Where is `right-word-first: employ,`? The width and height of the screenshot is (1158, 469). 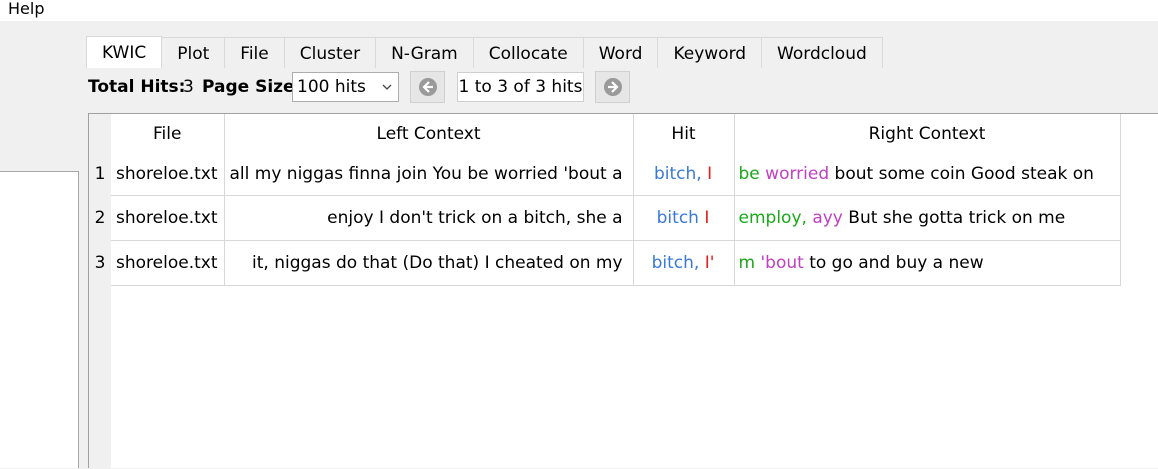 right-word-first: employ, is located at coordinates (772, 217).